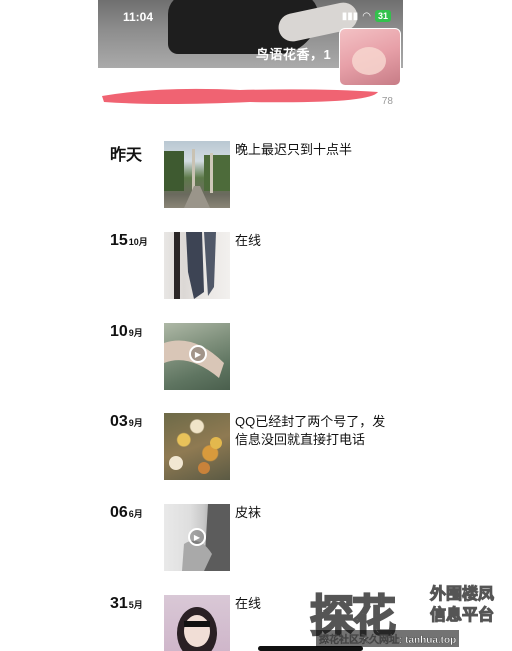  I want to click on wifi-icon: ◠, so click(366, 16).